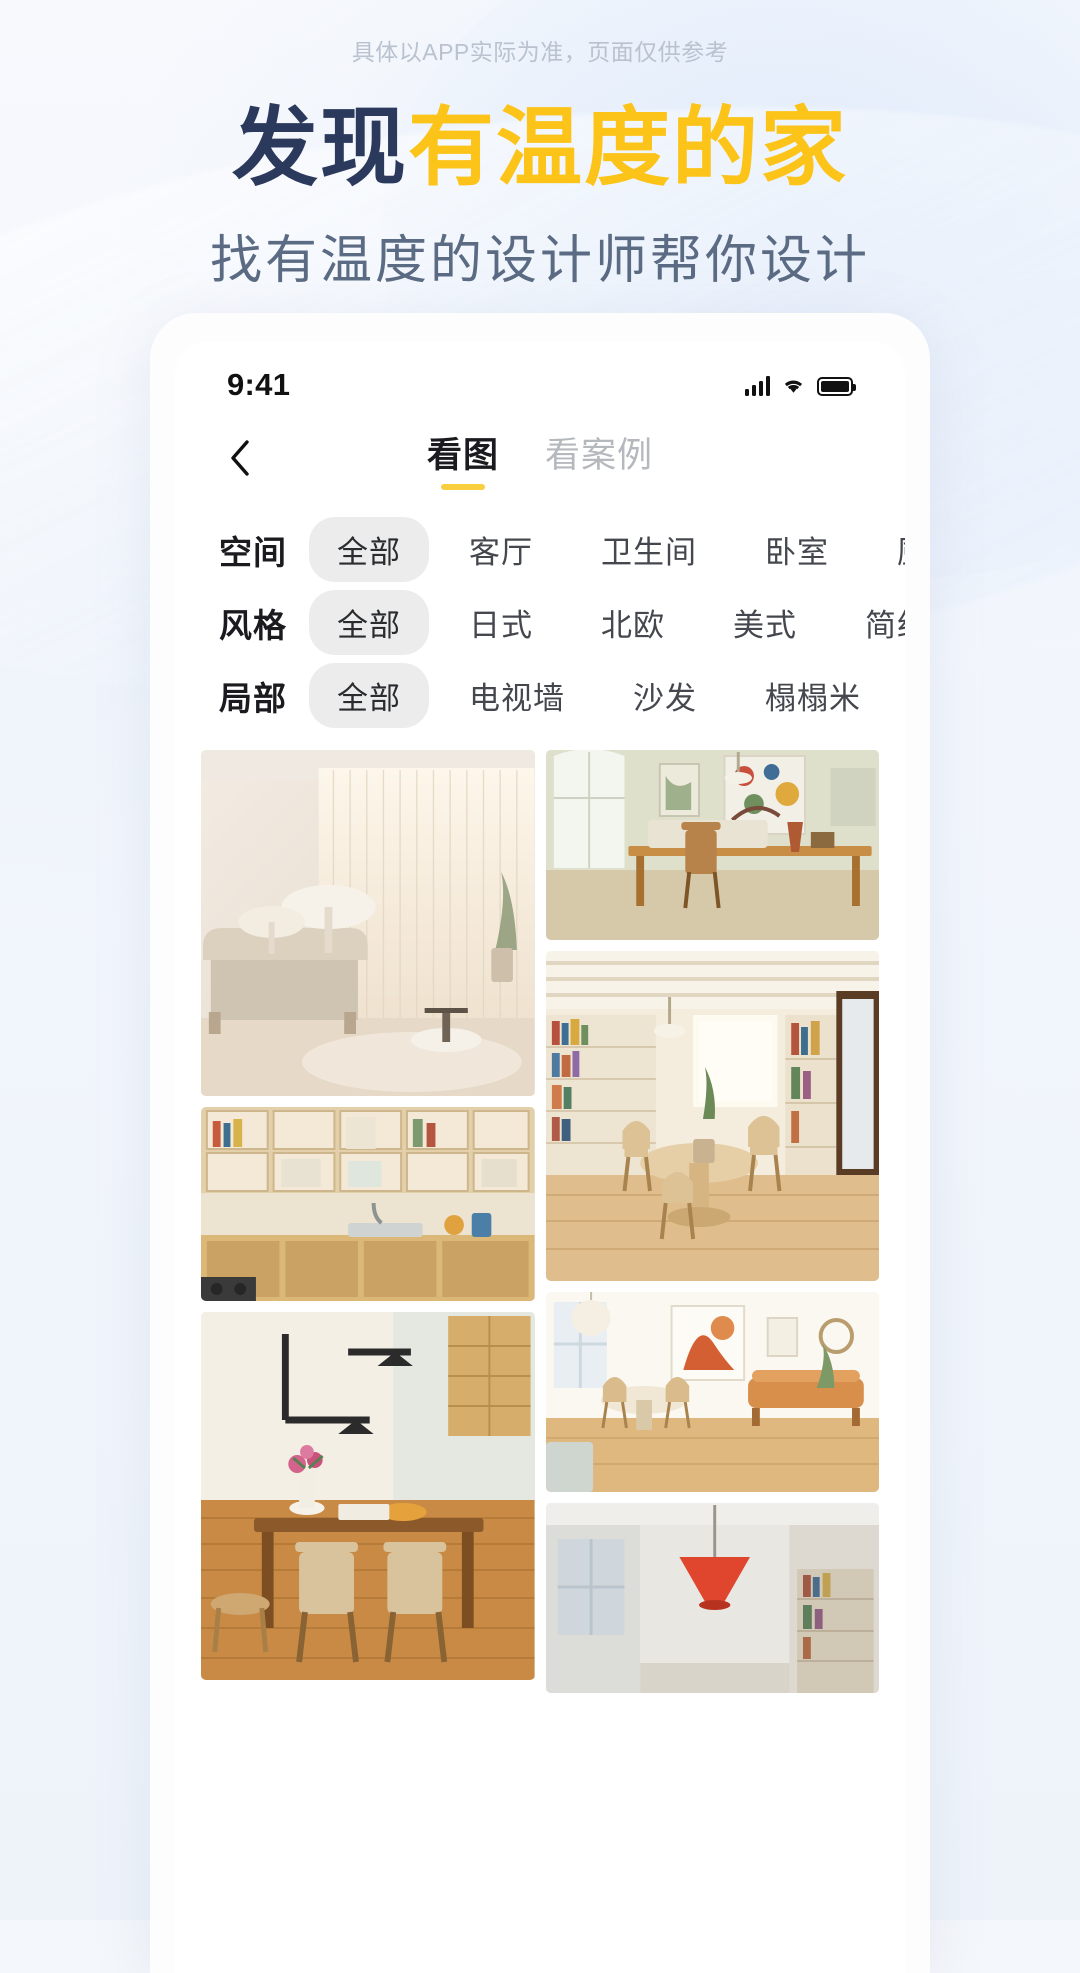 The height and width of the screenshot is (1973, 1080). What do you see at coordinates (463, 458) in the screenshot?
I see `tab-kan-tu: 看图` at bounding box center [463, 458].